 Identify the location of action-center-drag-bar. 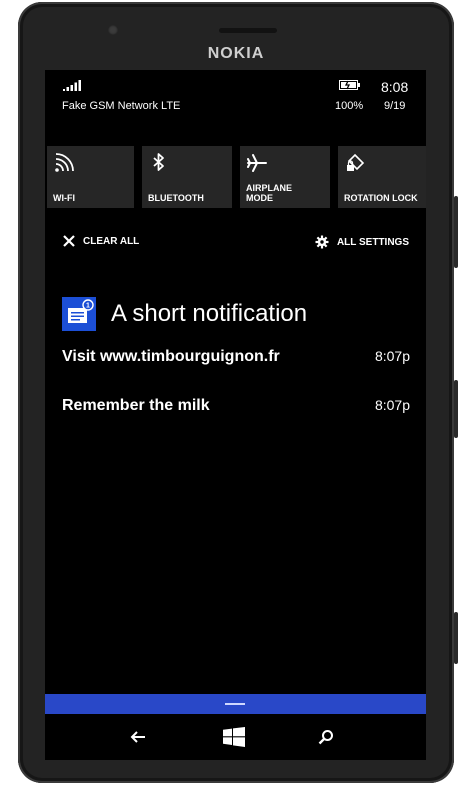
(235, 704).